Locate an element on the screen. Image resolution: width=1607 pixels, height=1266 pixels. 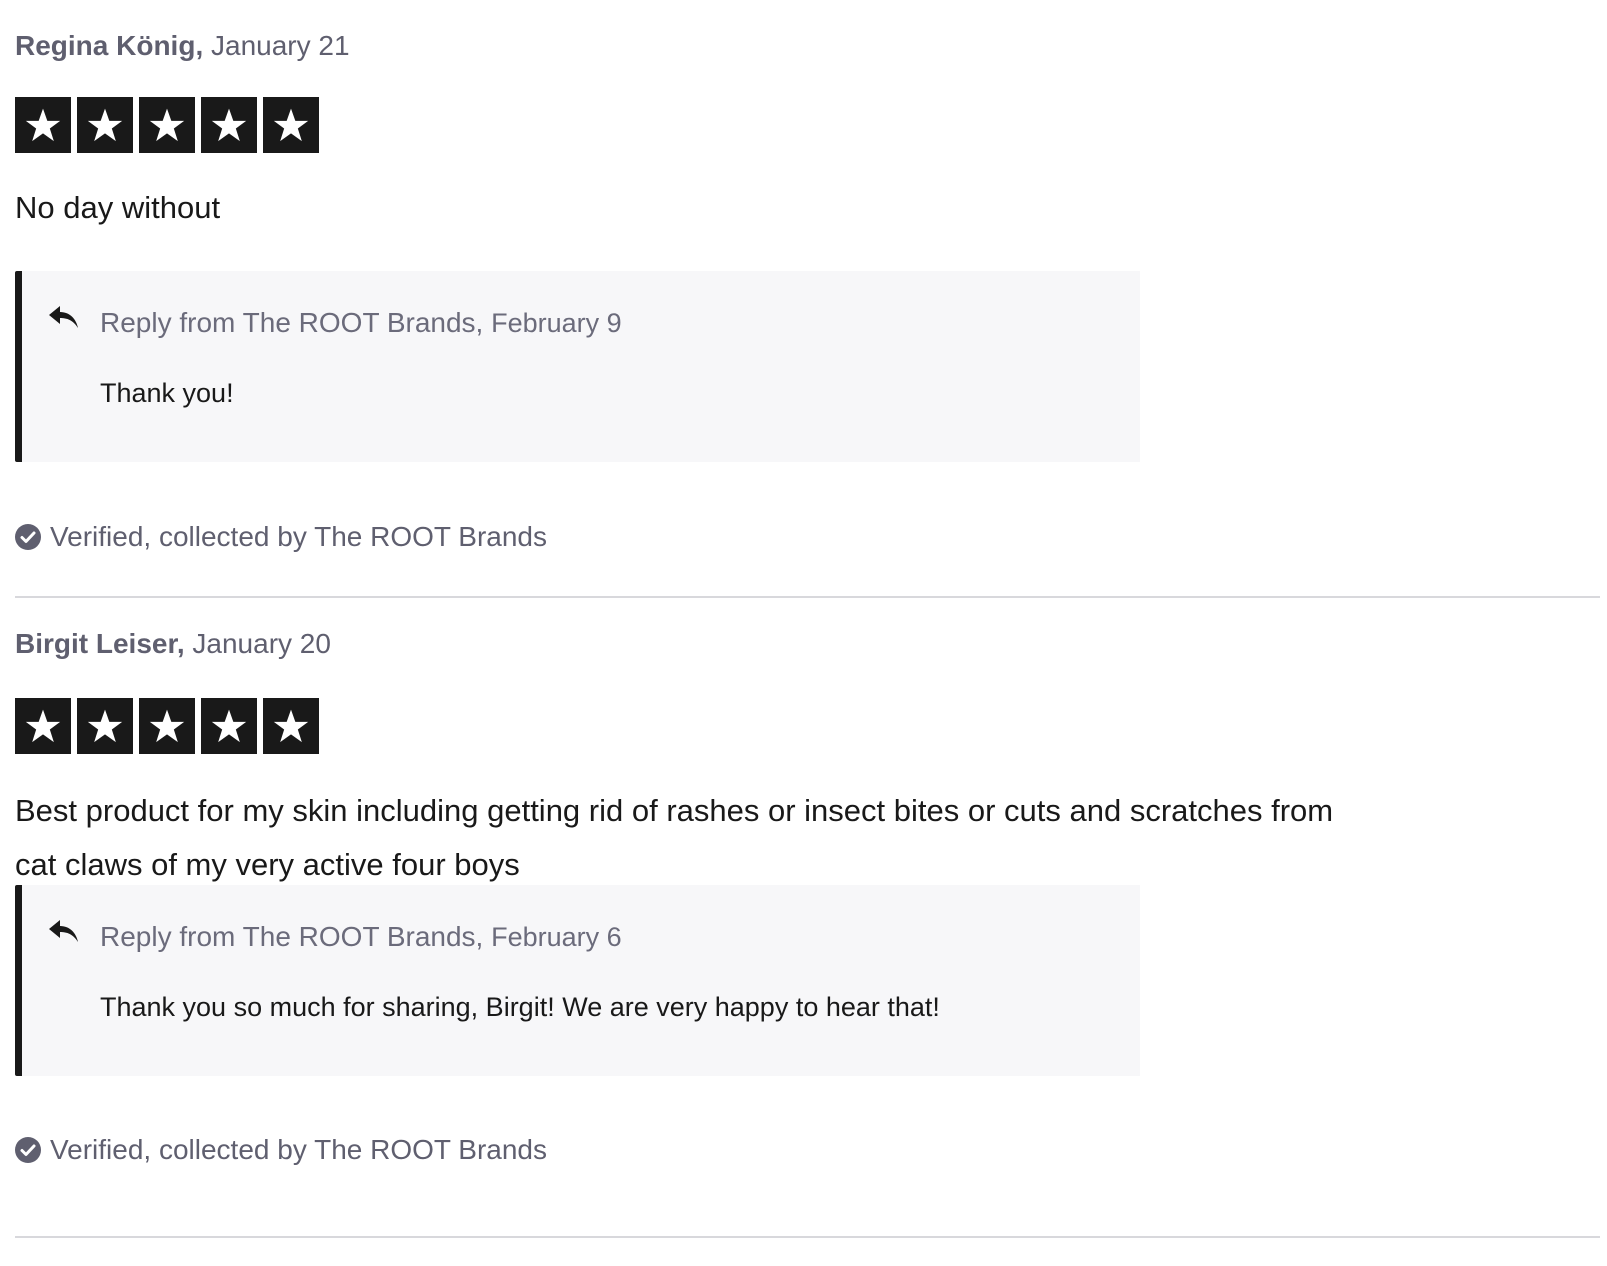
reviewer-name: Regina König, is located at coordinates (109, 45).